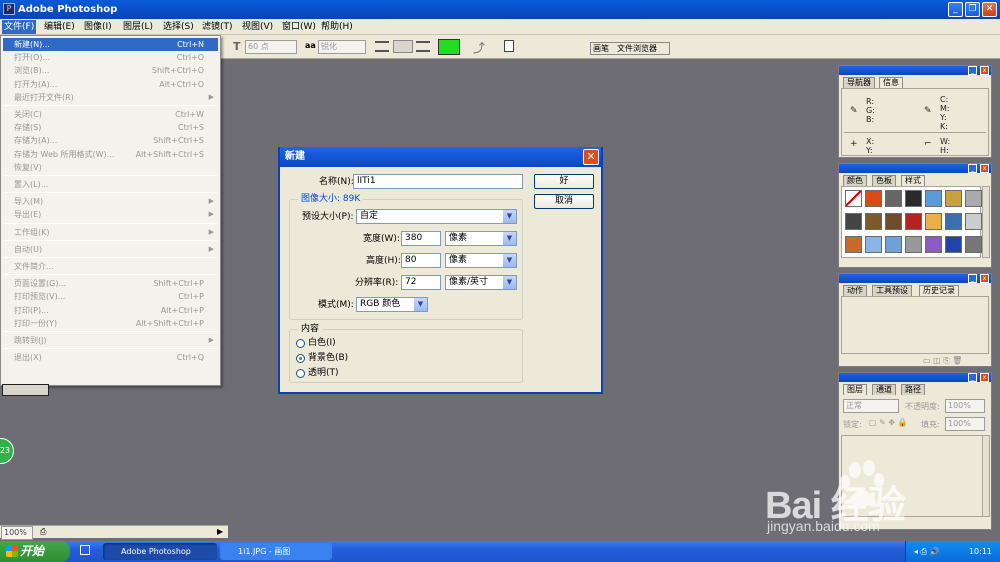  I want to click on menu-edit: 编辑(E), so click(59, 27).